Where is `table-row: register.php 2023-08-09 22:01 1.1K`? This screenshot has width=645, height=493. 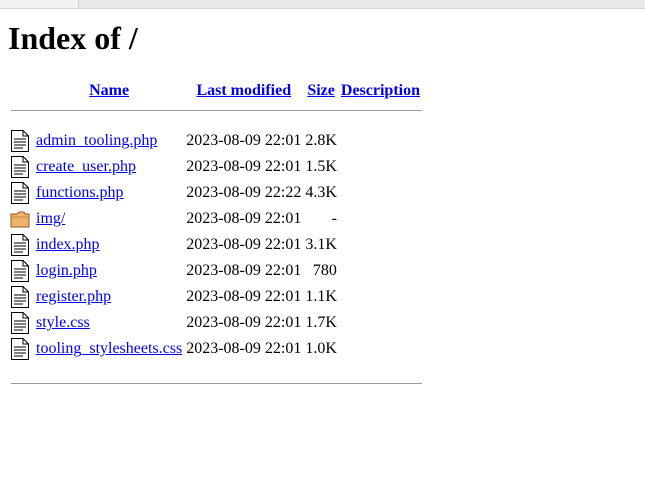
table-row: register.php 2023-08-09 22:01 1.1K is located at coordinates (215, 297).